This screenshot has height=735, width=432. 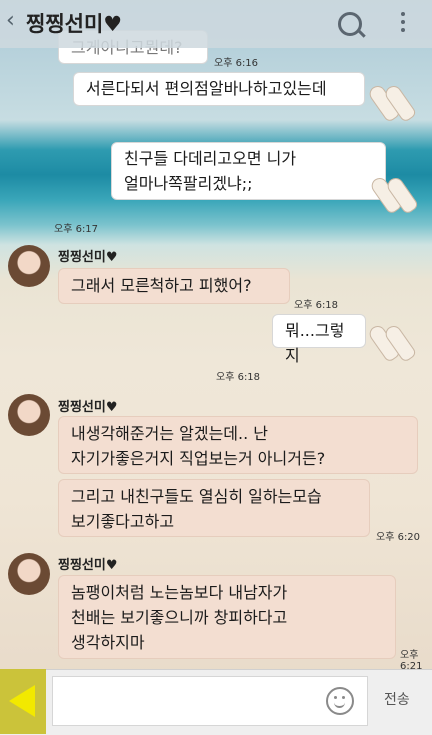 What do you see at coordinates (398, 537) in the screenshot?
I see `message-time: 오후 6:20` at bounding box center [398, 537].